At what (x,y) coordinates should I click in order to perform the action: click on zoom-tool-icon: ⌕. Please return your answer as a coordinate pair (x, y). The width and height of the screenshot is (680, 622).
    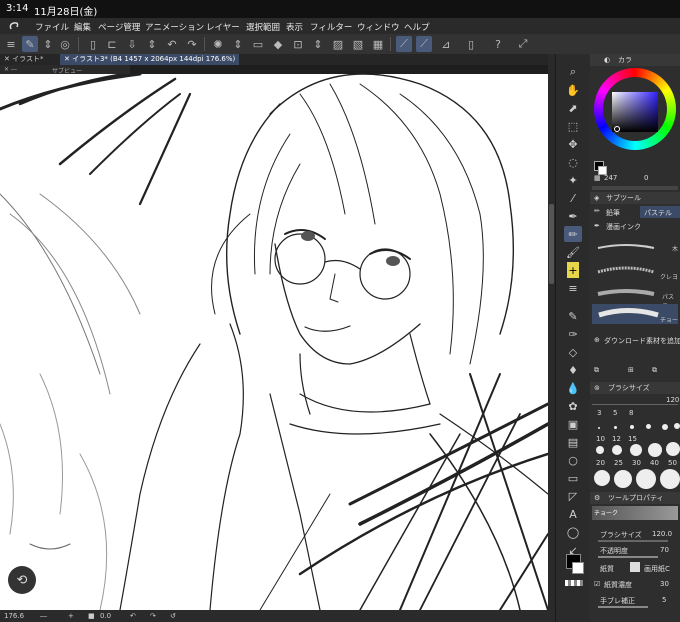
    Looking at the image, I should click on (573, 72).